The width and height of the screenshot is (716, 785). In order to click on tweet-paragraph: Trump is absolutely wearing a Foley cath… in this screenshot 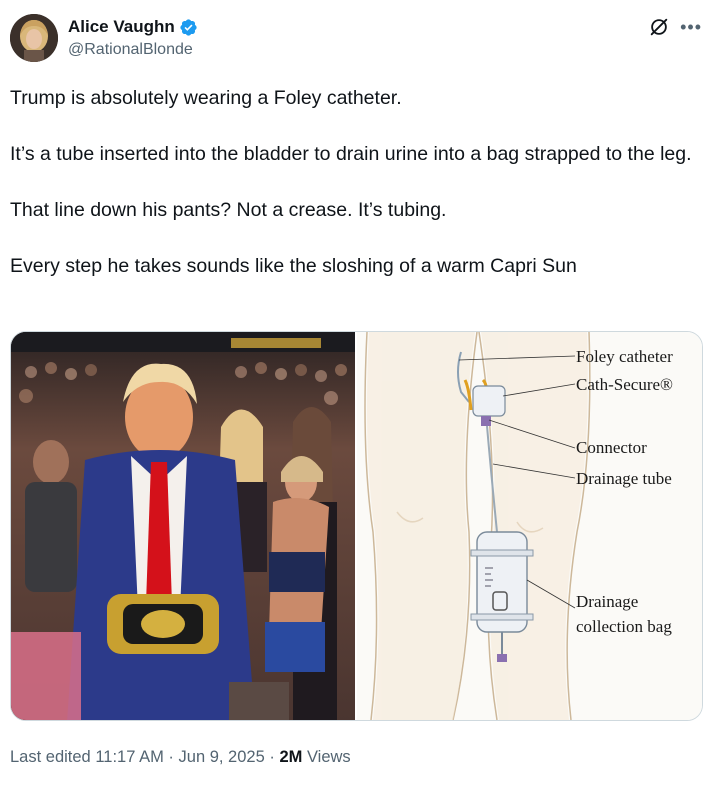, I will do `click(206, 98)`.